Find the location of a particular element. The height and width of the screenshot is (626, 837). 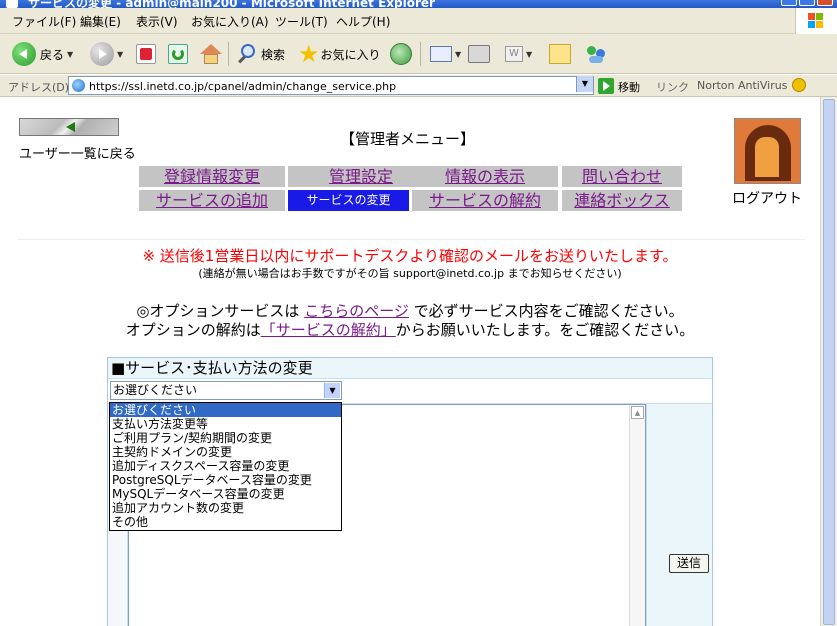

back-to-user-list-label: ユーザー一覧に戻る is located at coordinates (77, 152).